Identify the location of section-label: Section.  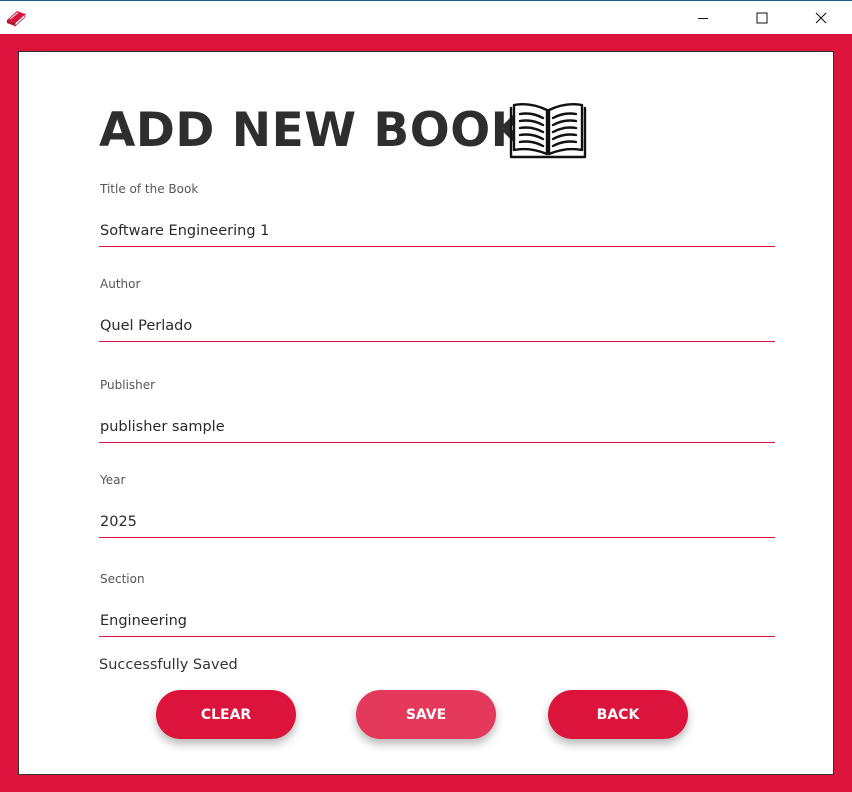
(122, 579).